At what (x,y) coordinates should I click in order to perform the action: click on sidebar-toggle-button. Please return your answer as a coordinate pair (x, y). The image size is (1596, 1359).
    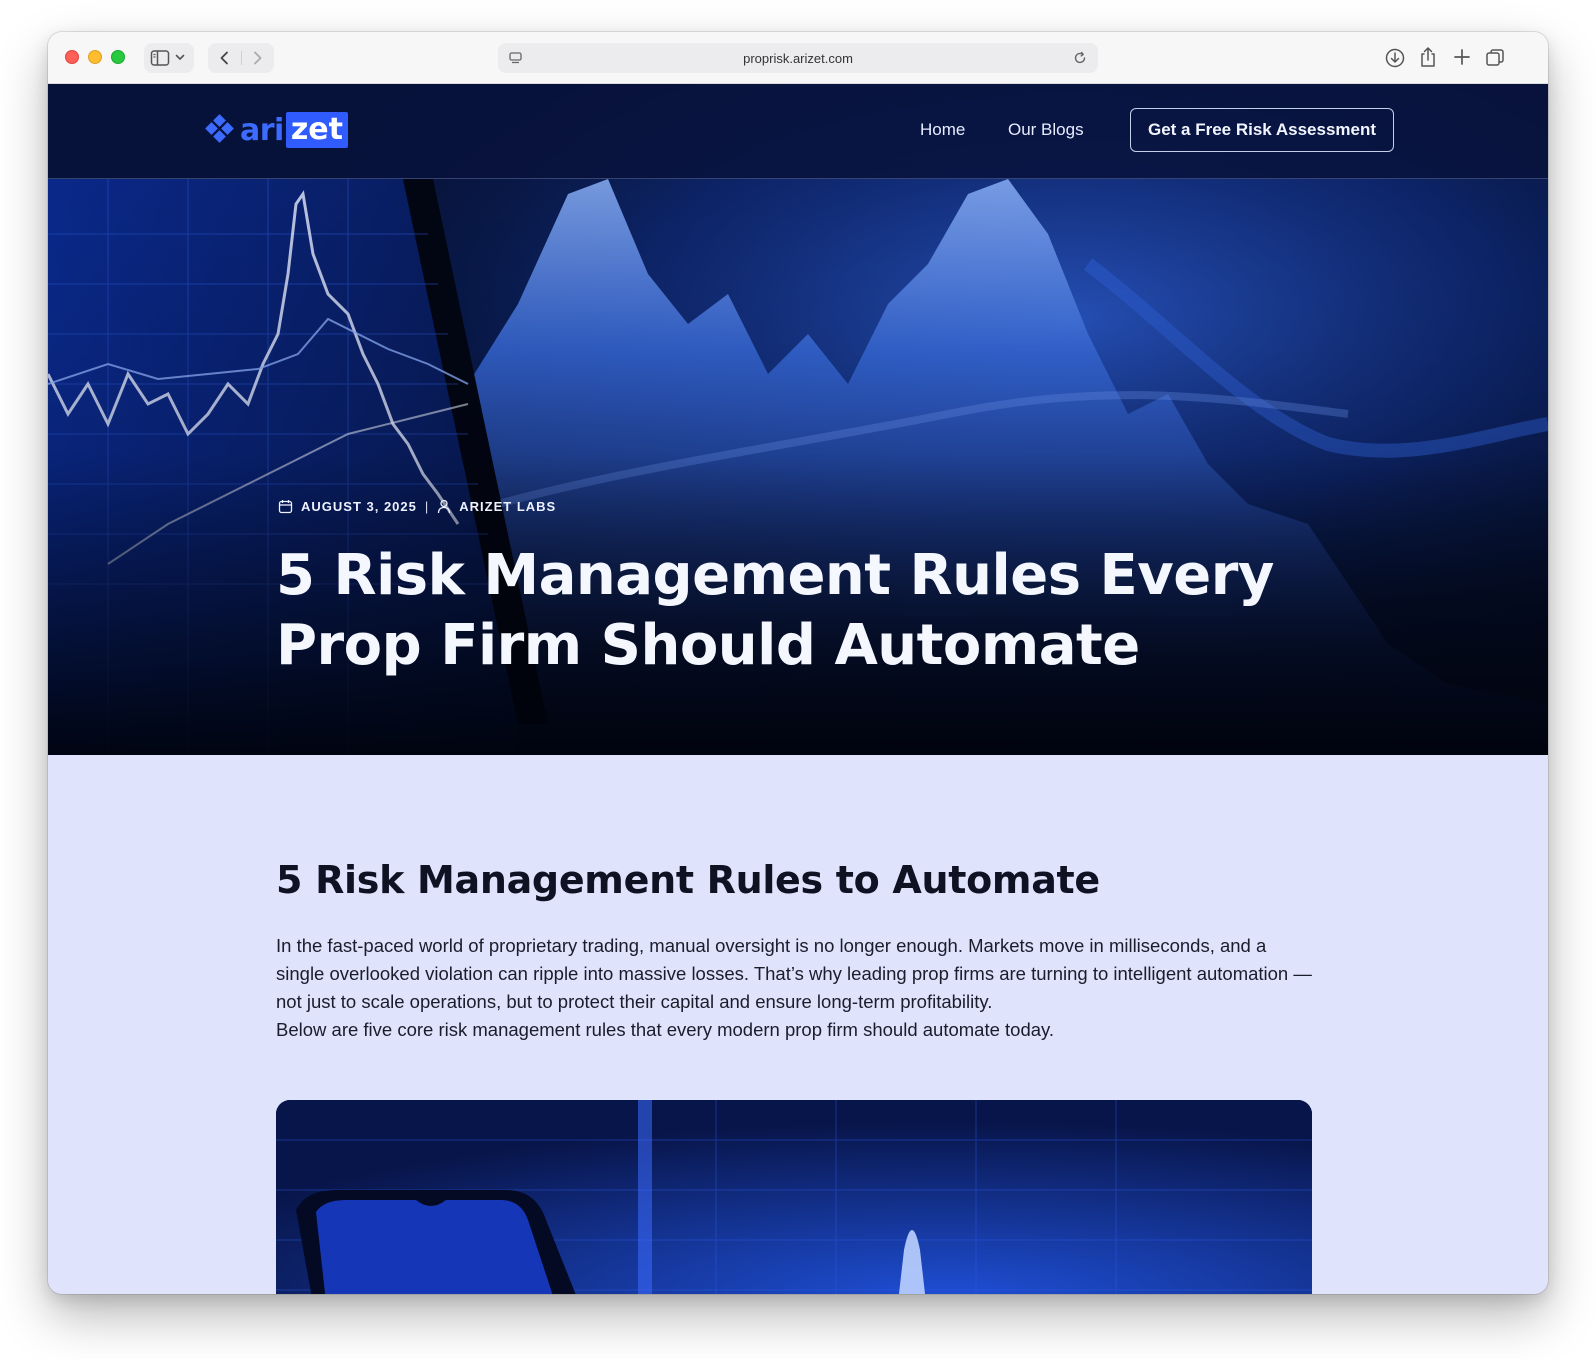
    Looking at the image, I should click on (169, 58).